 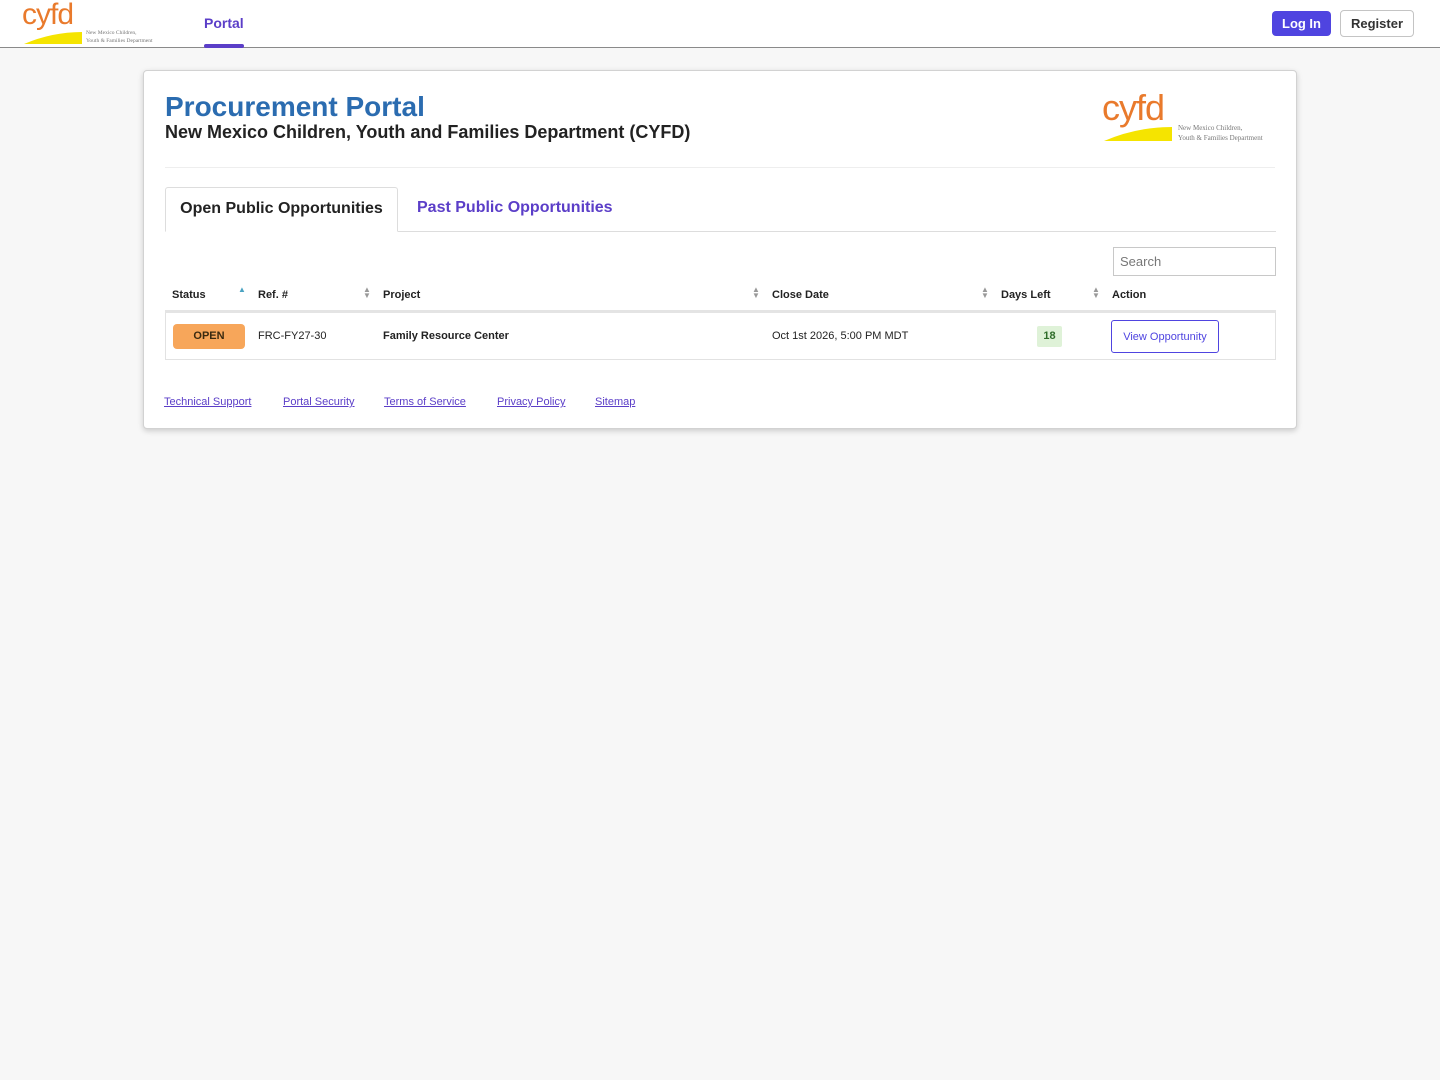 What do you see at coordinates (1026, 295) in the screenshot?
I see `column-header-days-left: Days Left` at bounding box center [1026, 295].